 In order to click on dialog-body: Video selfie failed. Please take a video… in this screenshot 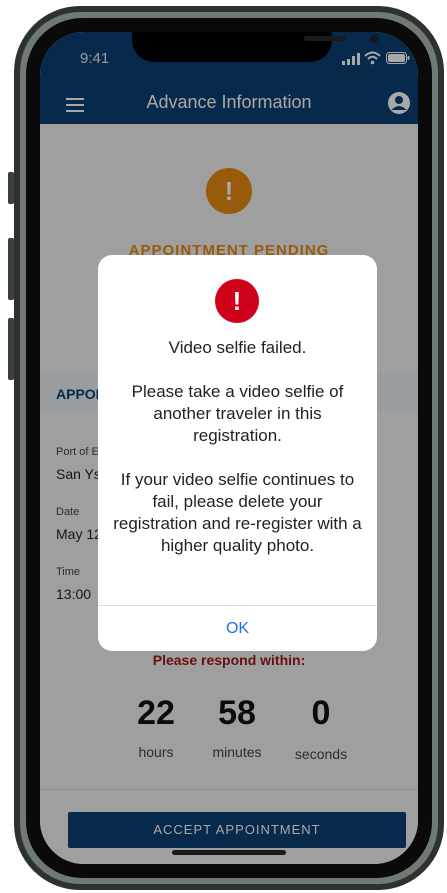, I will do `click(237, 447)`.